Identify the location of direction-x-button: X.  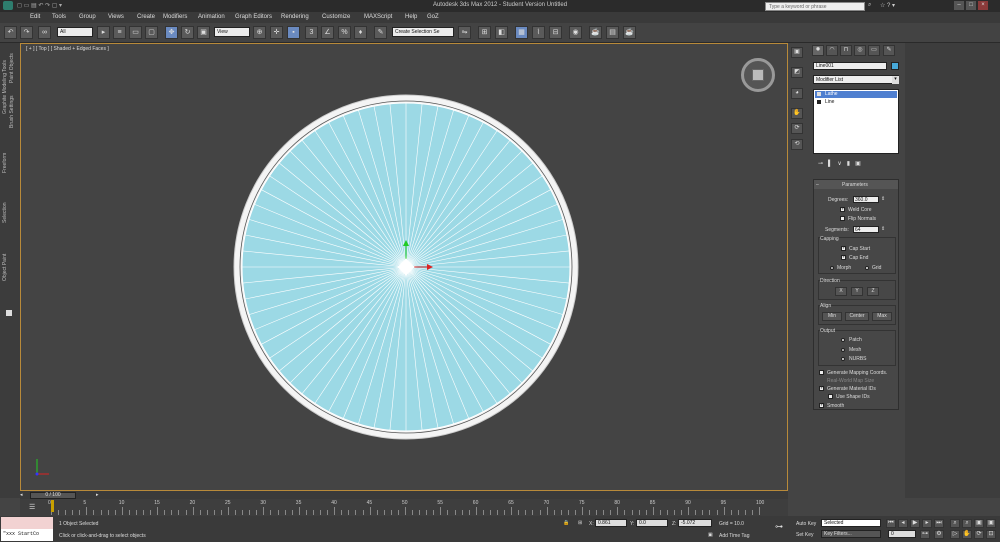
(841, 291).